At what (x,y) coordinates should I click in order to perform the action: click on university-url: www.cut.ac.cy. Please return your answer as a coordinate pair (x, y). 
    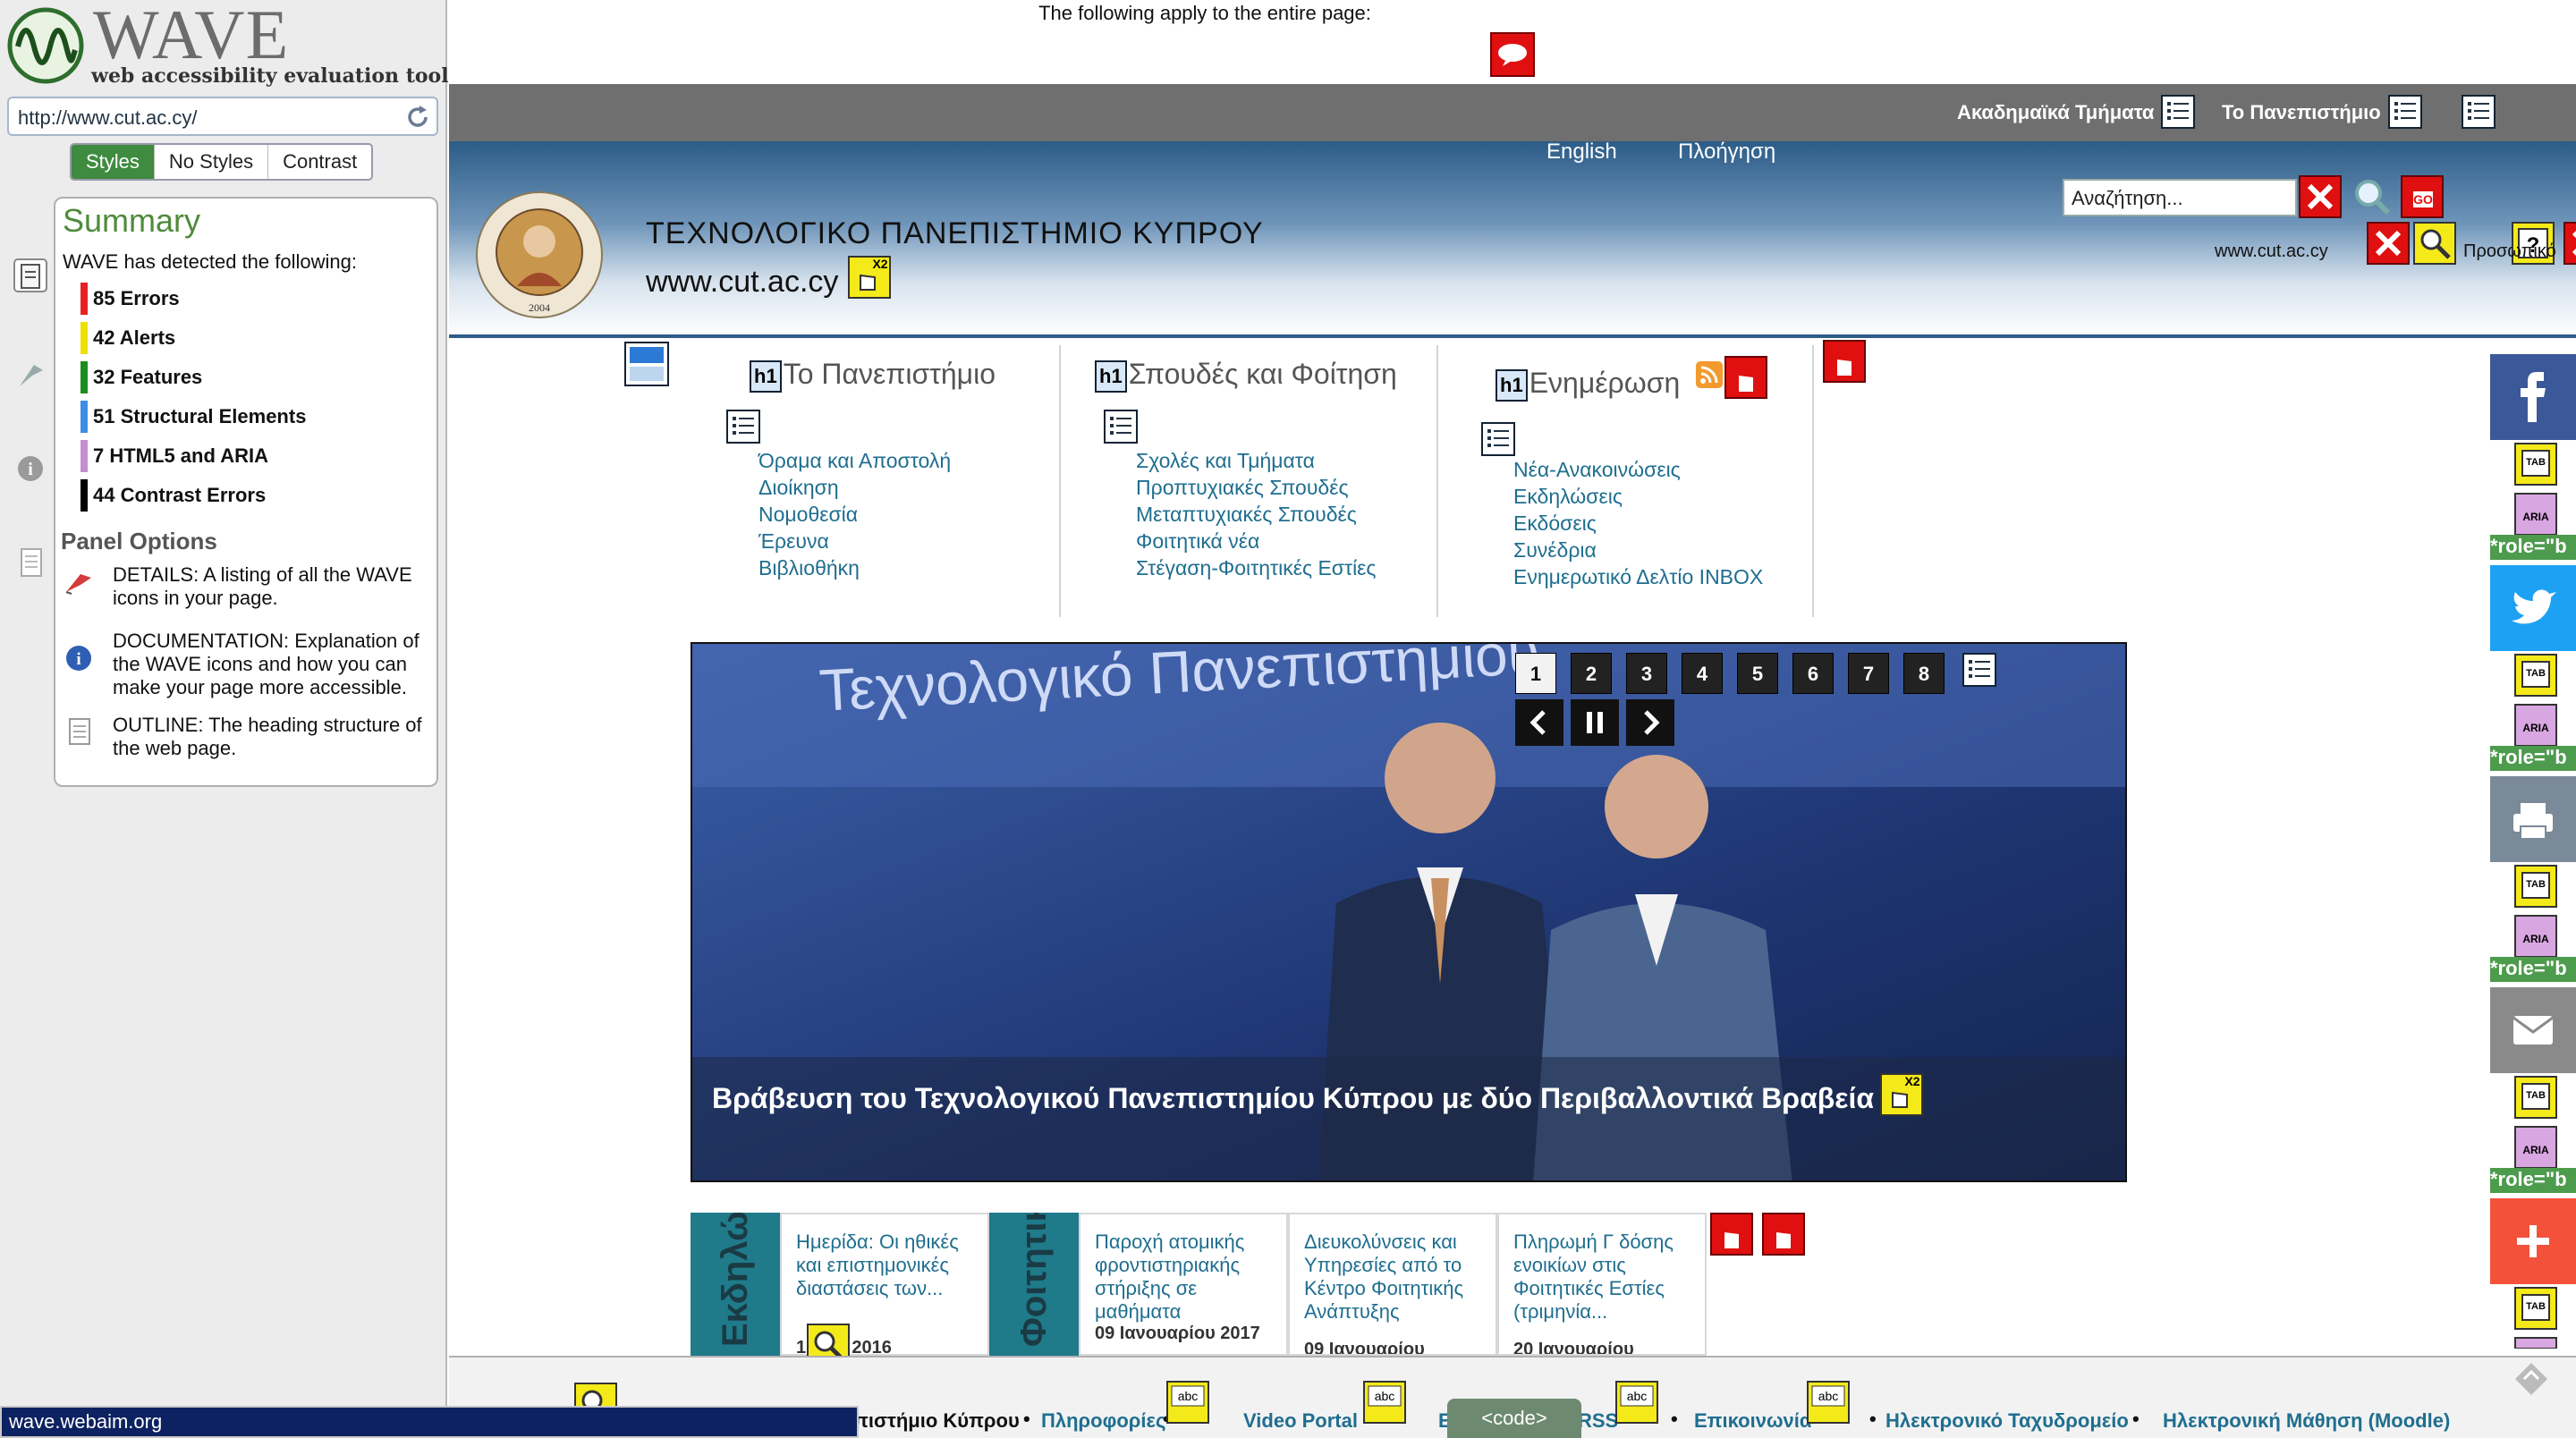
    Looking at the image, I should click on (742, 282).